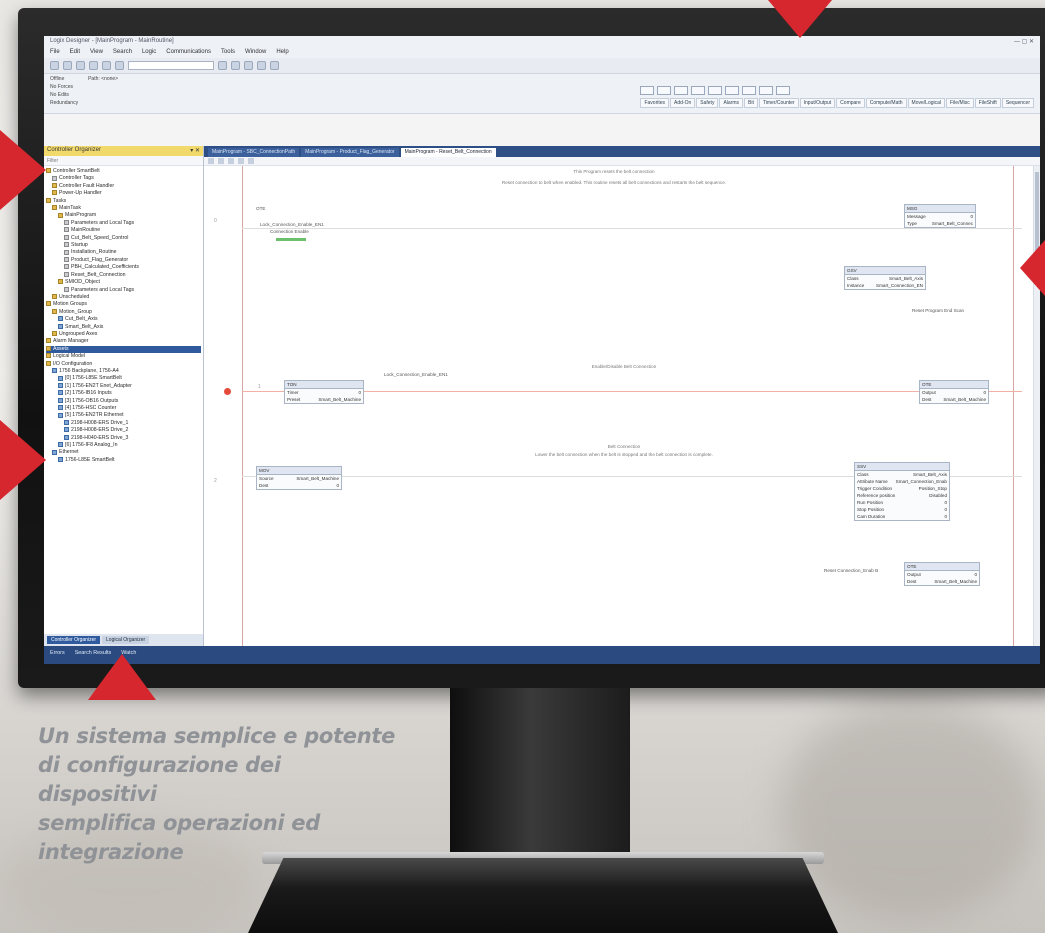 The height and width of the screenshot is (933, 1045). I want to click on rung-0-ons: OTE, so click(260, 208).